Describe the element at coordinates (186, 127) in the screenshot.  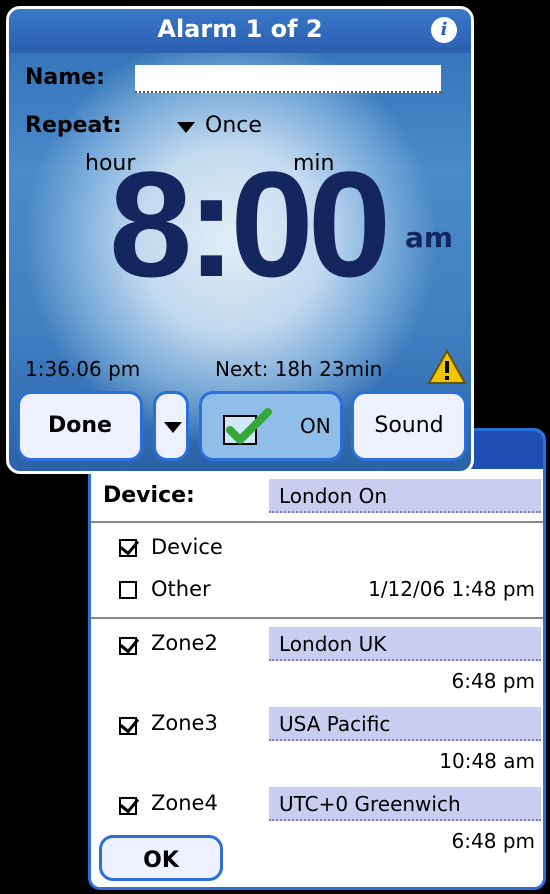
I see `dropdown-arrow-icon` at that location.